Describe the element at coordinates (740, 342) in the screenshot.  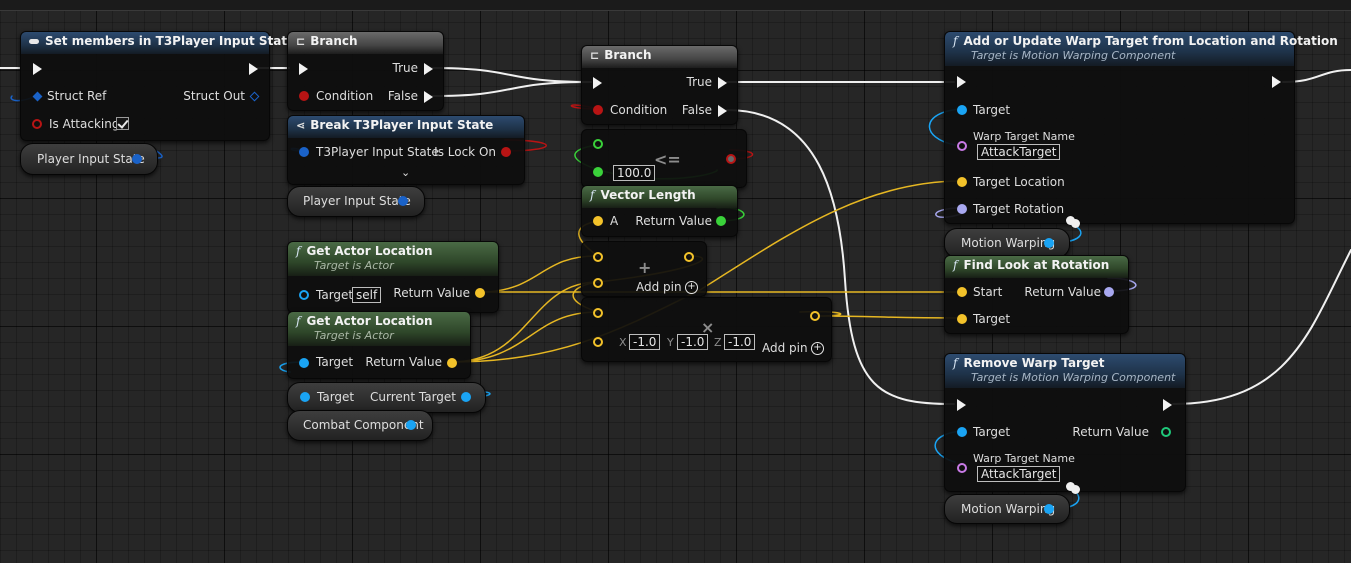
I see `z-value-box: -1.0` at that location.